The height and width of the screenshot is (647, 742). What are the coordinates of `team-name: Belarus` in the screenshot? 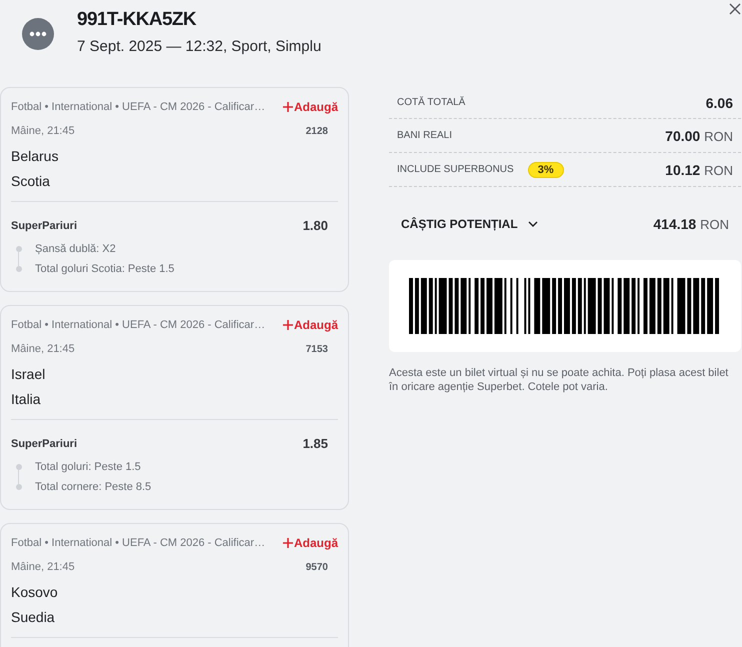 It's located at (34, 156).